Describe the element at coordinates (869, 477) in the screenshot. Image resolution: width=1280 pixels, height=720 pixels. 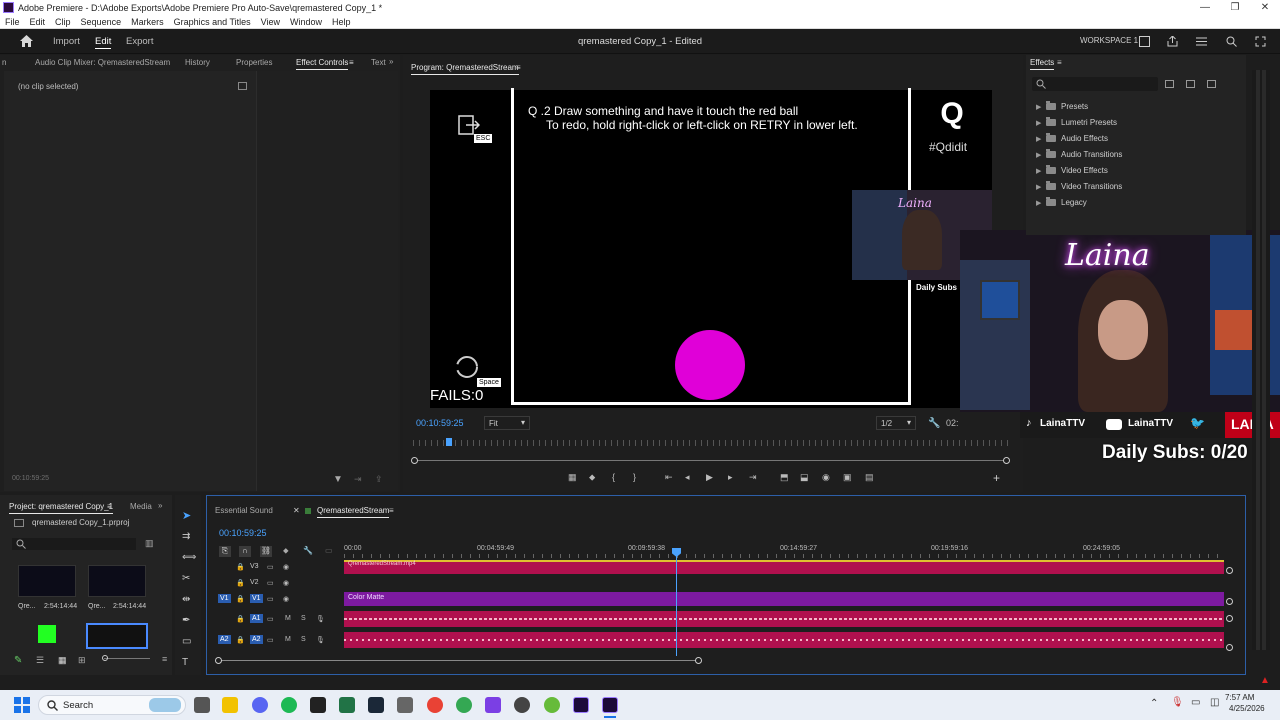
I see `settings-icon: ▤` at that location.